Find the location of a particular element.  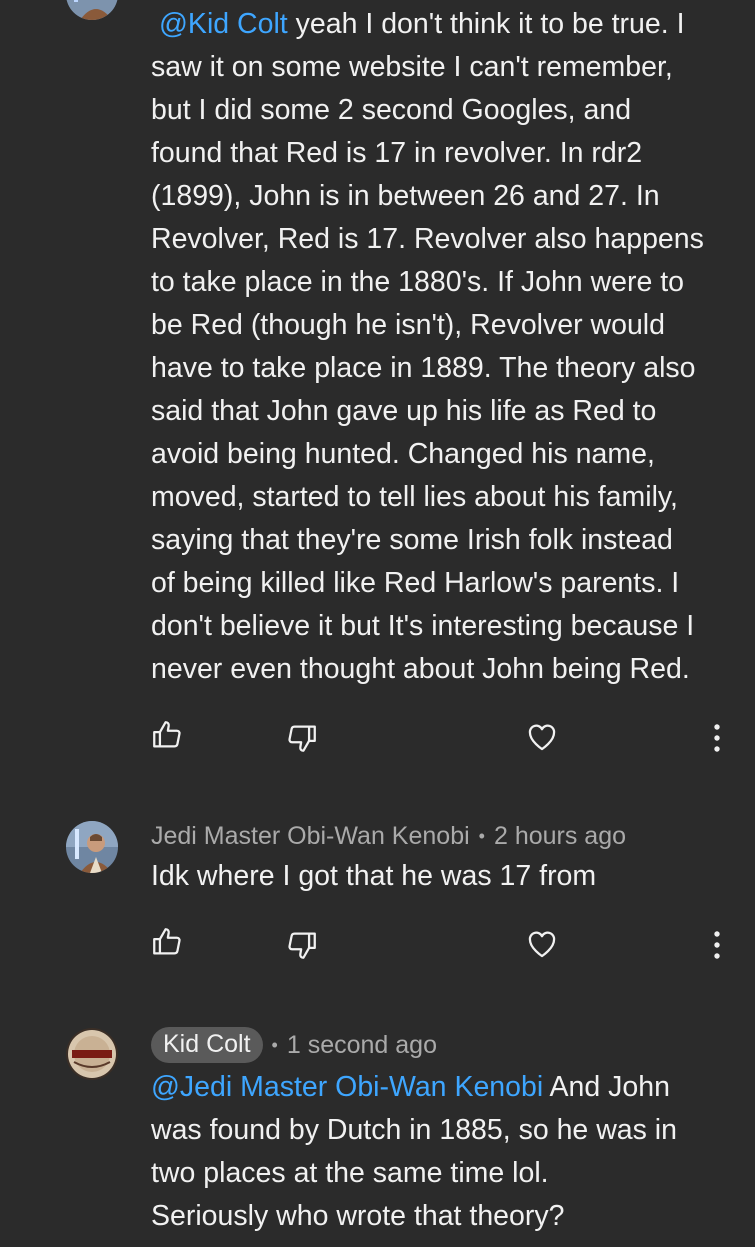

timestamp: 1 second ago is located at coordinates (361, 1044).